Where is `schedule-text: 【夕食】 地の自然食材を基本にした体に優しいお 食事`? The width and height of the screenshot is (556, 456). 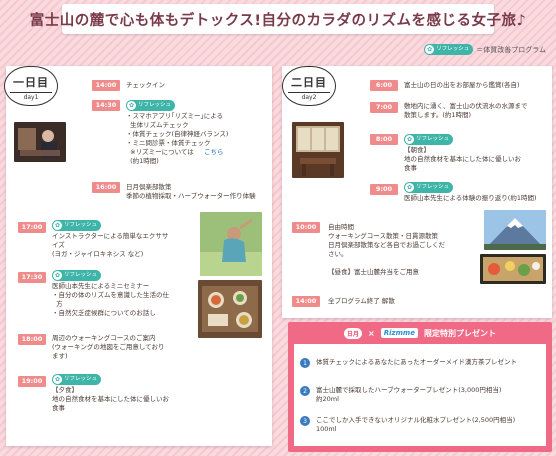 schedule-text: 【夕食】 地の自然食材を基本にした体に優しいお 食事 is located at coordinates (110, 399).